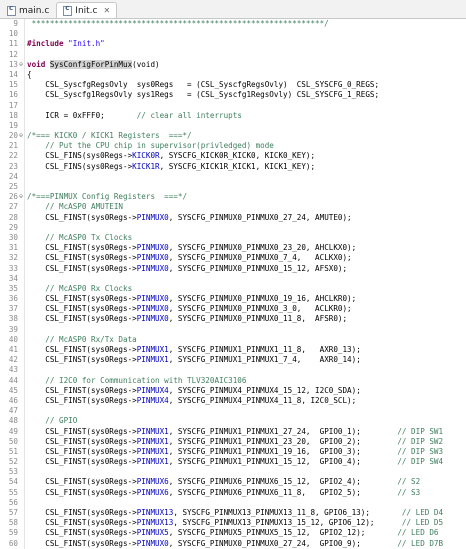 Image resolution: width=466 pixels, height=549 pixels. I want to click on line-number: 54, so click(13, 482).